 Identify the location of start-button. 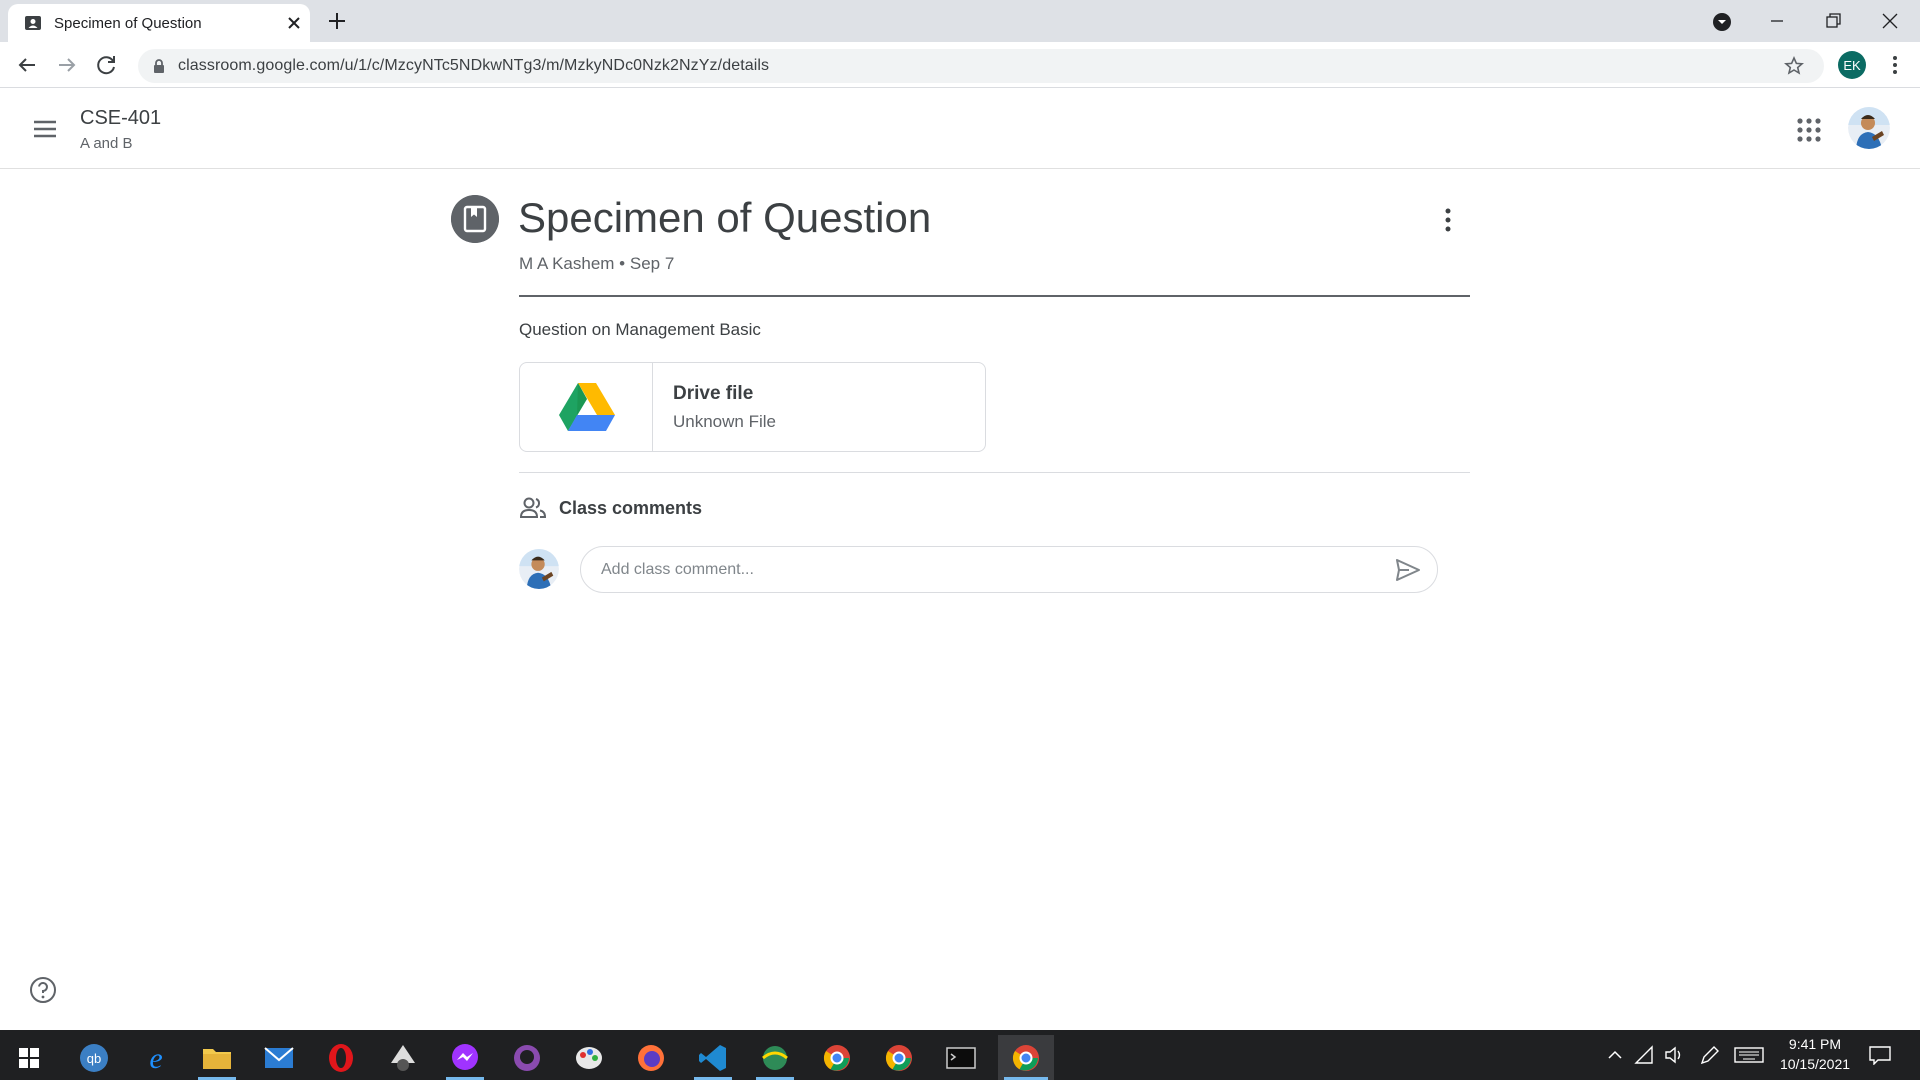
(29, 1057).